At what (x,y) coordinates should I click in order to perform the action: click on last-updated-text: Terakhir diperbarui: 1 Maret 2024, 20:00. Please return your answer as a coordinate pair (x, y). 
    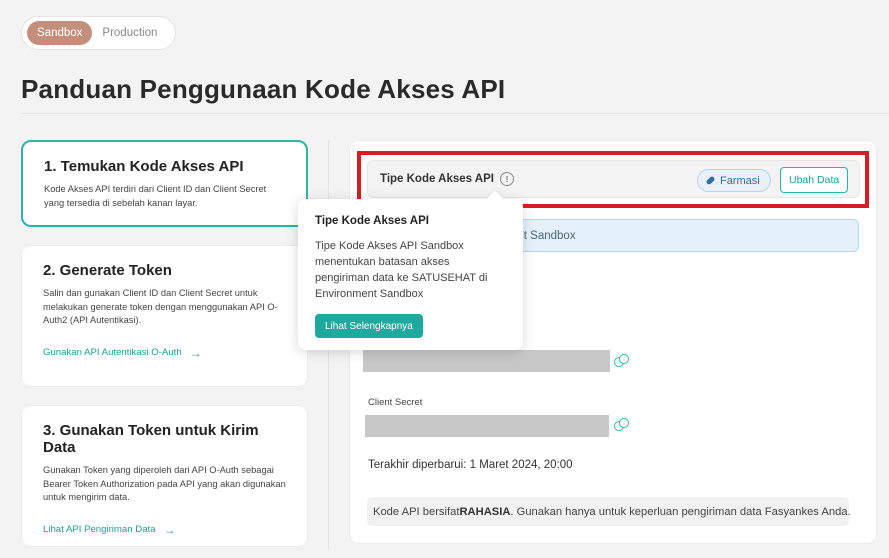
    Looking at the image, I should click on (470, 465).